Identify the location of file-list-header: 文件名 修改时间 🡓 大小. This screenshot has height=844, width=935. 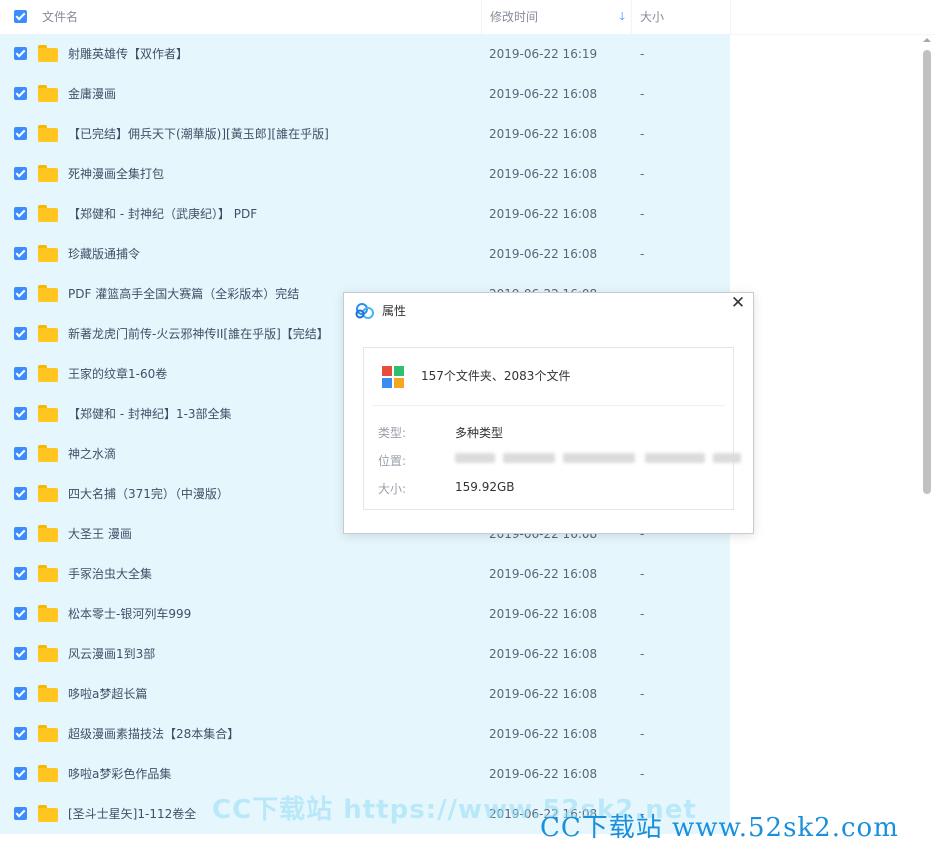
(467, 17).